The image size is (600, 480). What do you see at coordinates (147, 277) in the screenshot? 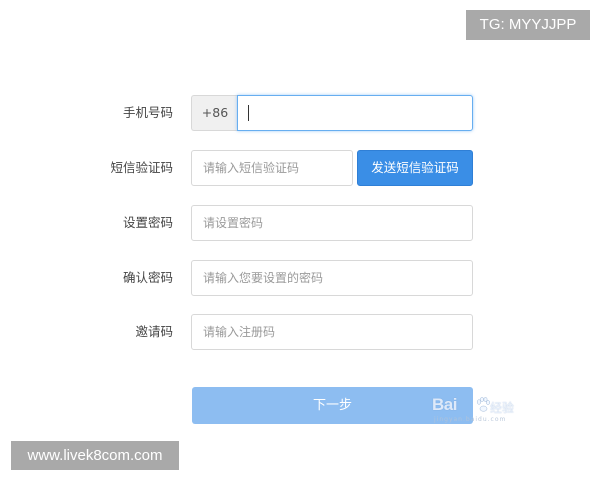
I see `confirm-password-label: 确认密码` at bounding box center [147, 277].